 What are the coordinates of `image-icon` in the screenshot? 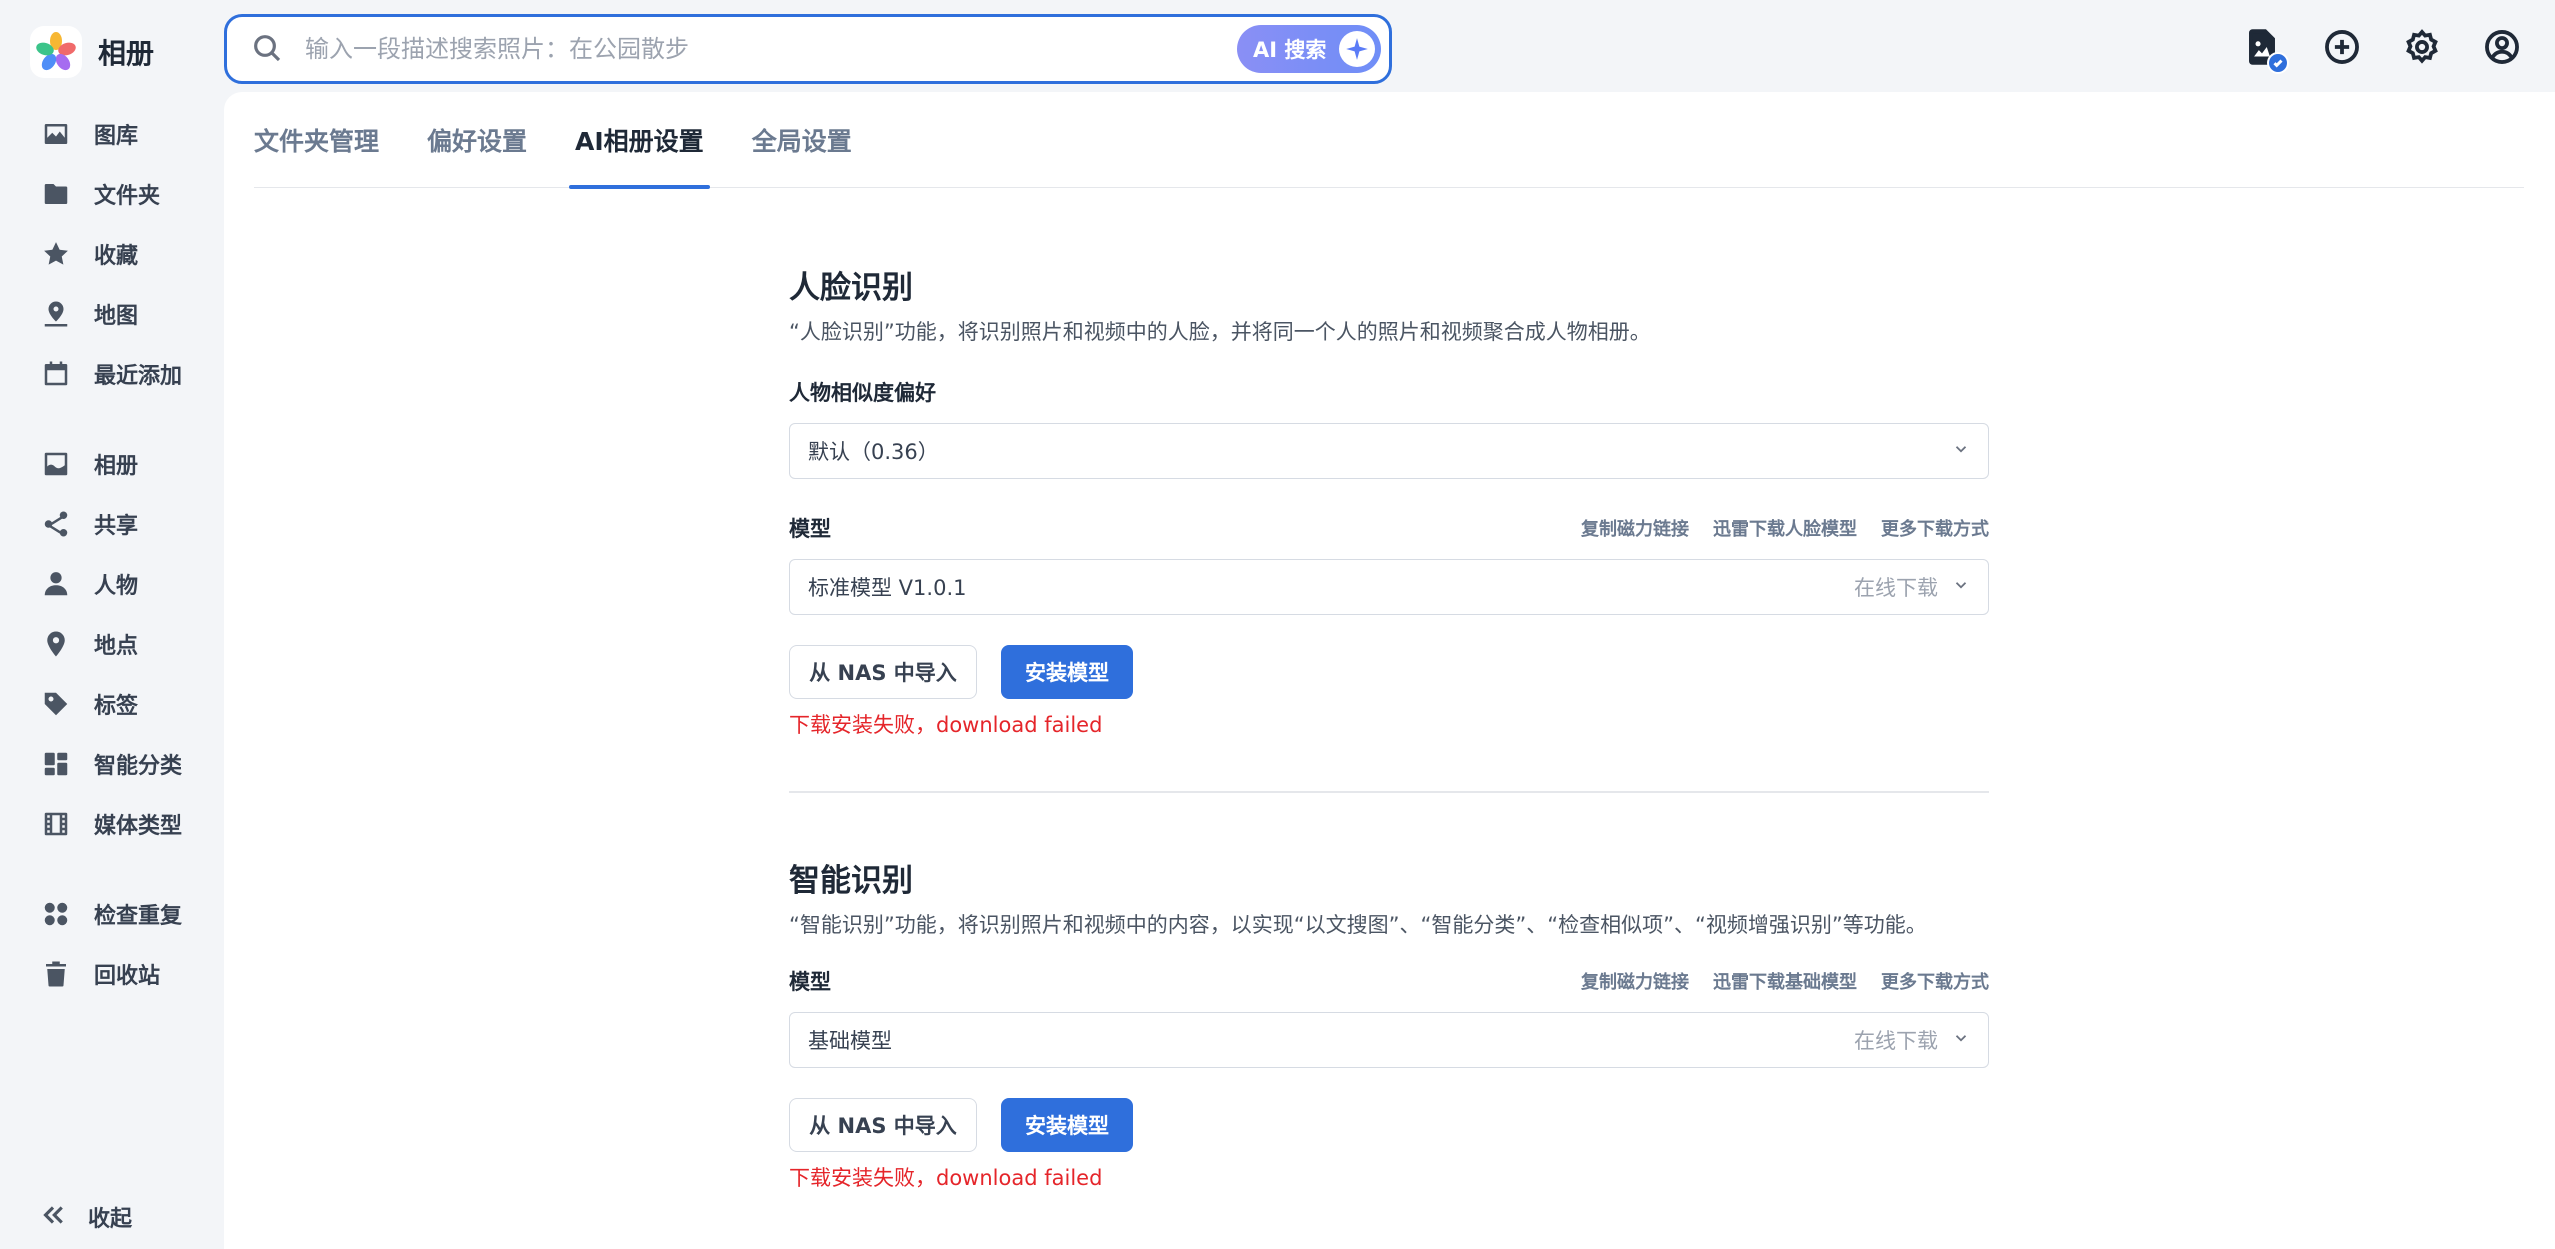 It's located at (56, 134).